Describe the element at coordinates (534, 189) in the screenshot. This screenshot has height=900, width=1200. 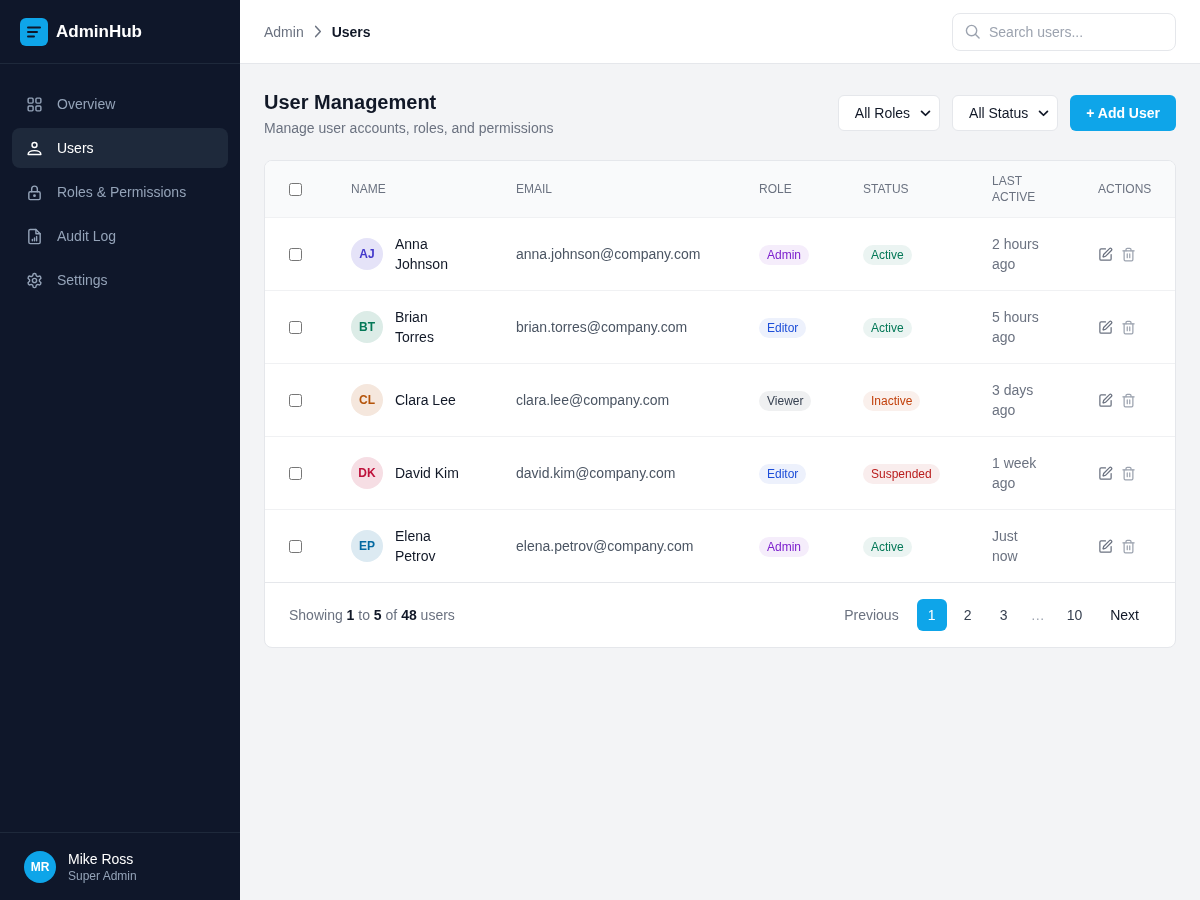
I see `column-header: EMAIL` at that location.